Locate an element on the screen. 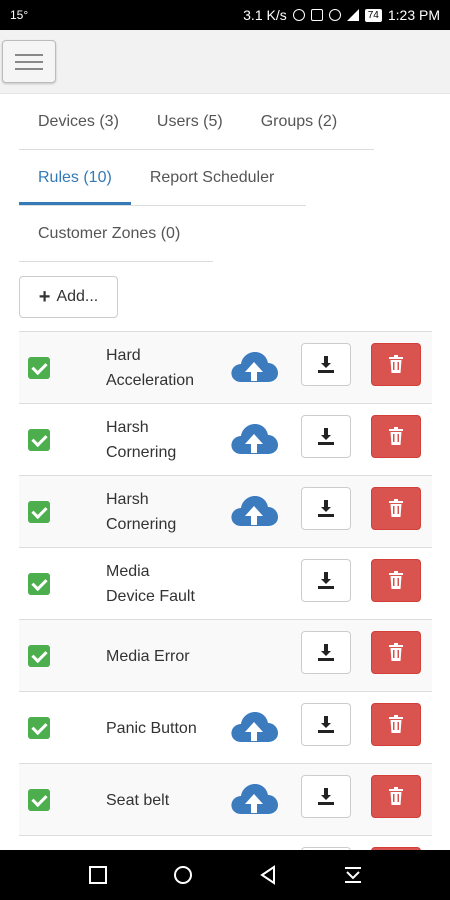 Image resolution: width=450 pixels, height=900 pixels. tab-groups: Groups (2) is located at coordinates (299, 122).